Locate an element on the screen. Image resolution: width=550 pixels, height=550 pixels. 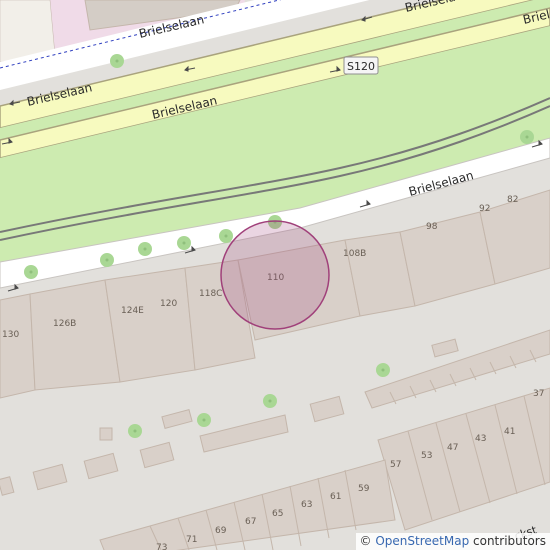
house-number: 71 is located at coordinates (191, 540).